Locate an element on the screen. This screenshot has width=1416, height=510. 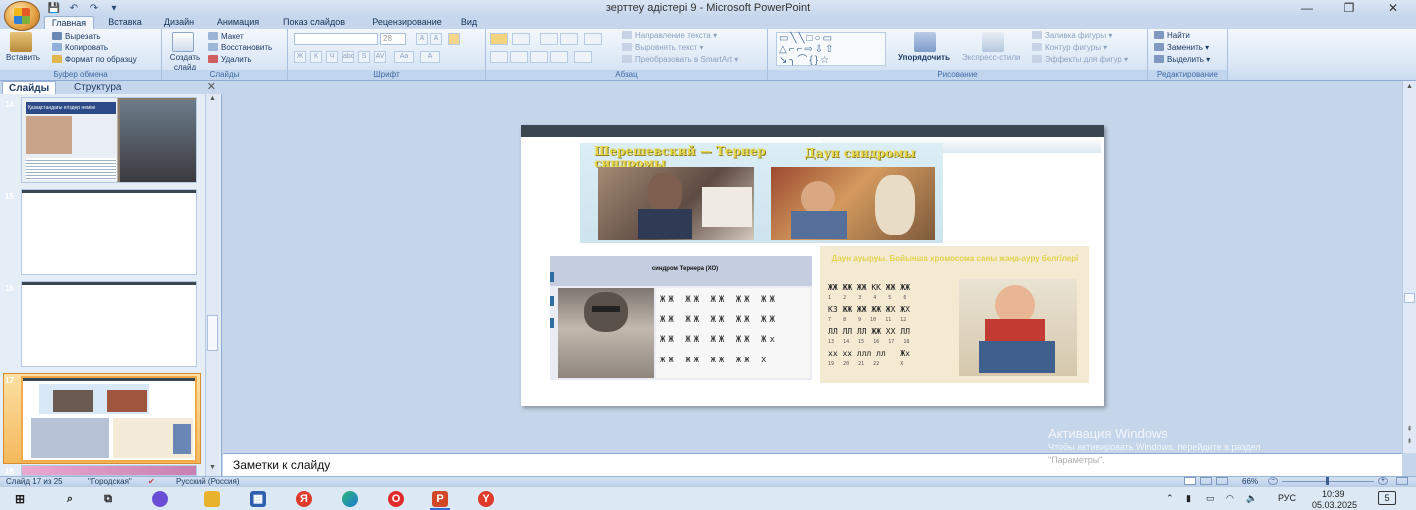
save-icon: 💾 is located at coordinates (54, 8).